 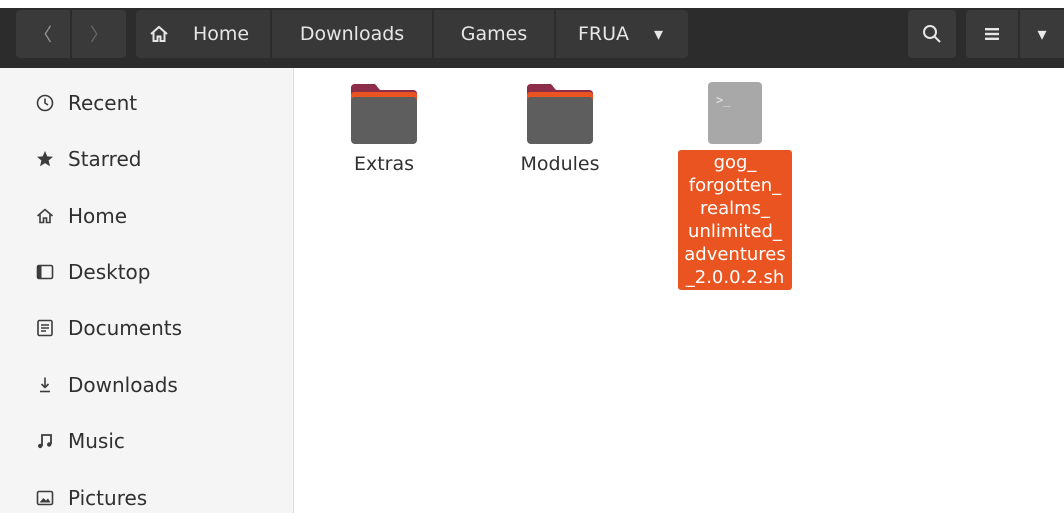 What do you see at coordinates (45, 103) in the screenshot?
I see `clock-icon` at bounding box center [45, 103].